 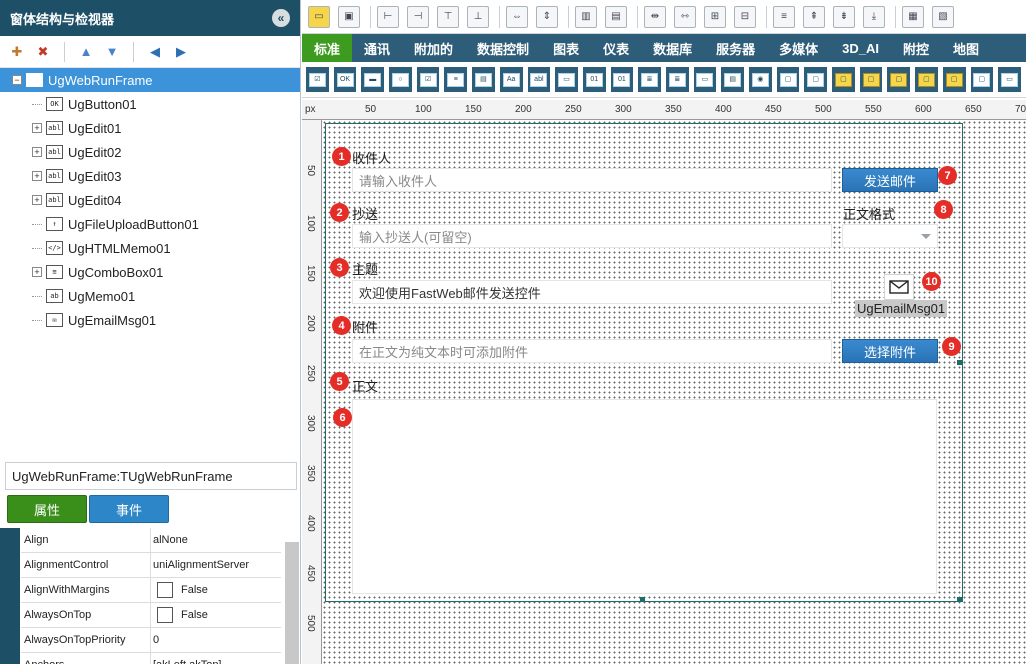 I want to click on container-6-component-icon: ▢, so click(x=954, y=79).